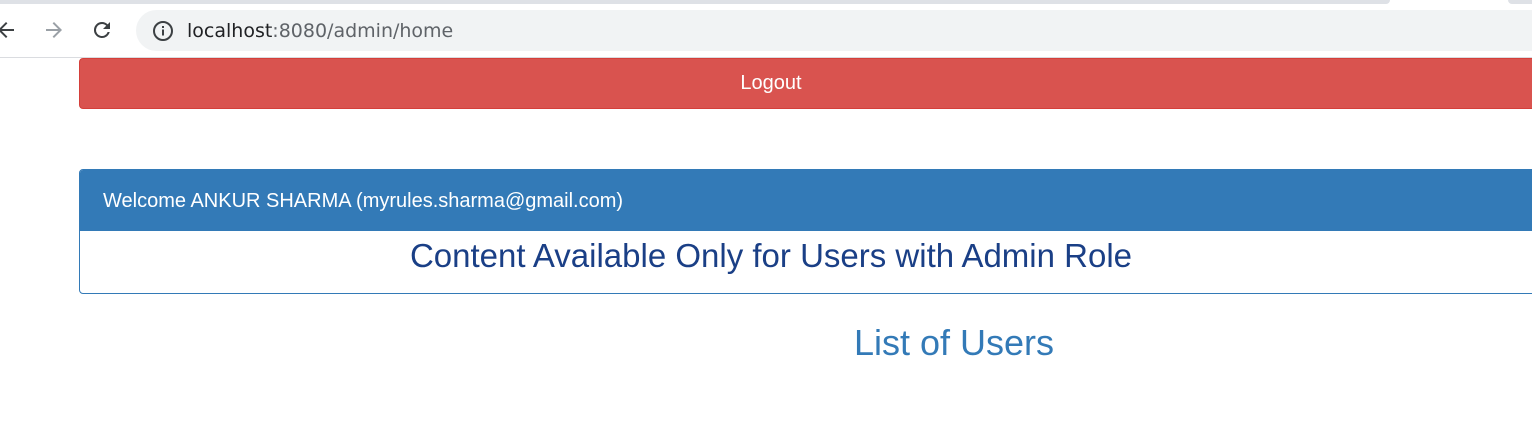 The height and width of the screenshot is (435, 1532). I want to click on url-text: localhost:8080/admin/home, so click(320, 31).